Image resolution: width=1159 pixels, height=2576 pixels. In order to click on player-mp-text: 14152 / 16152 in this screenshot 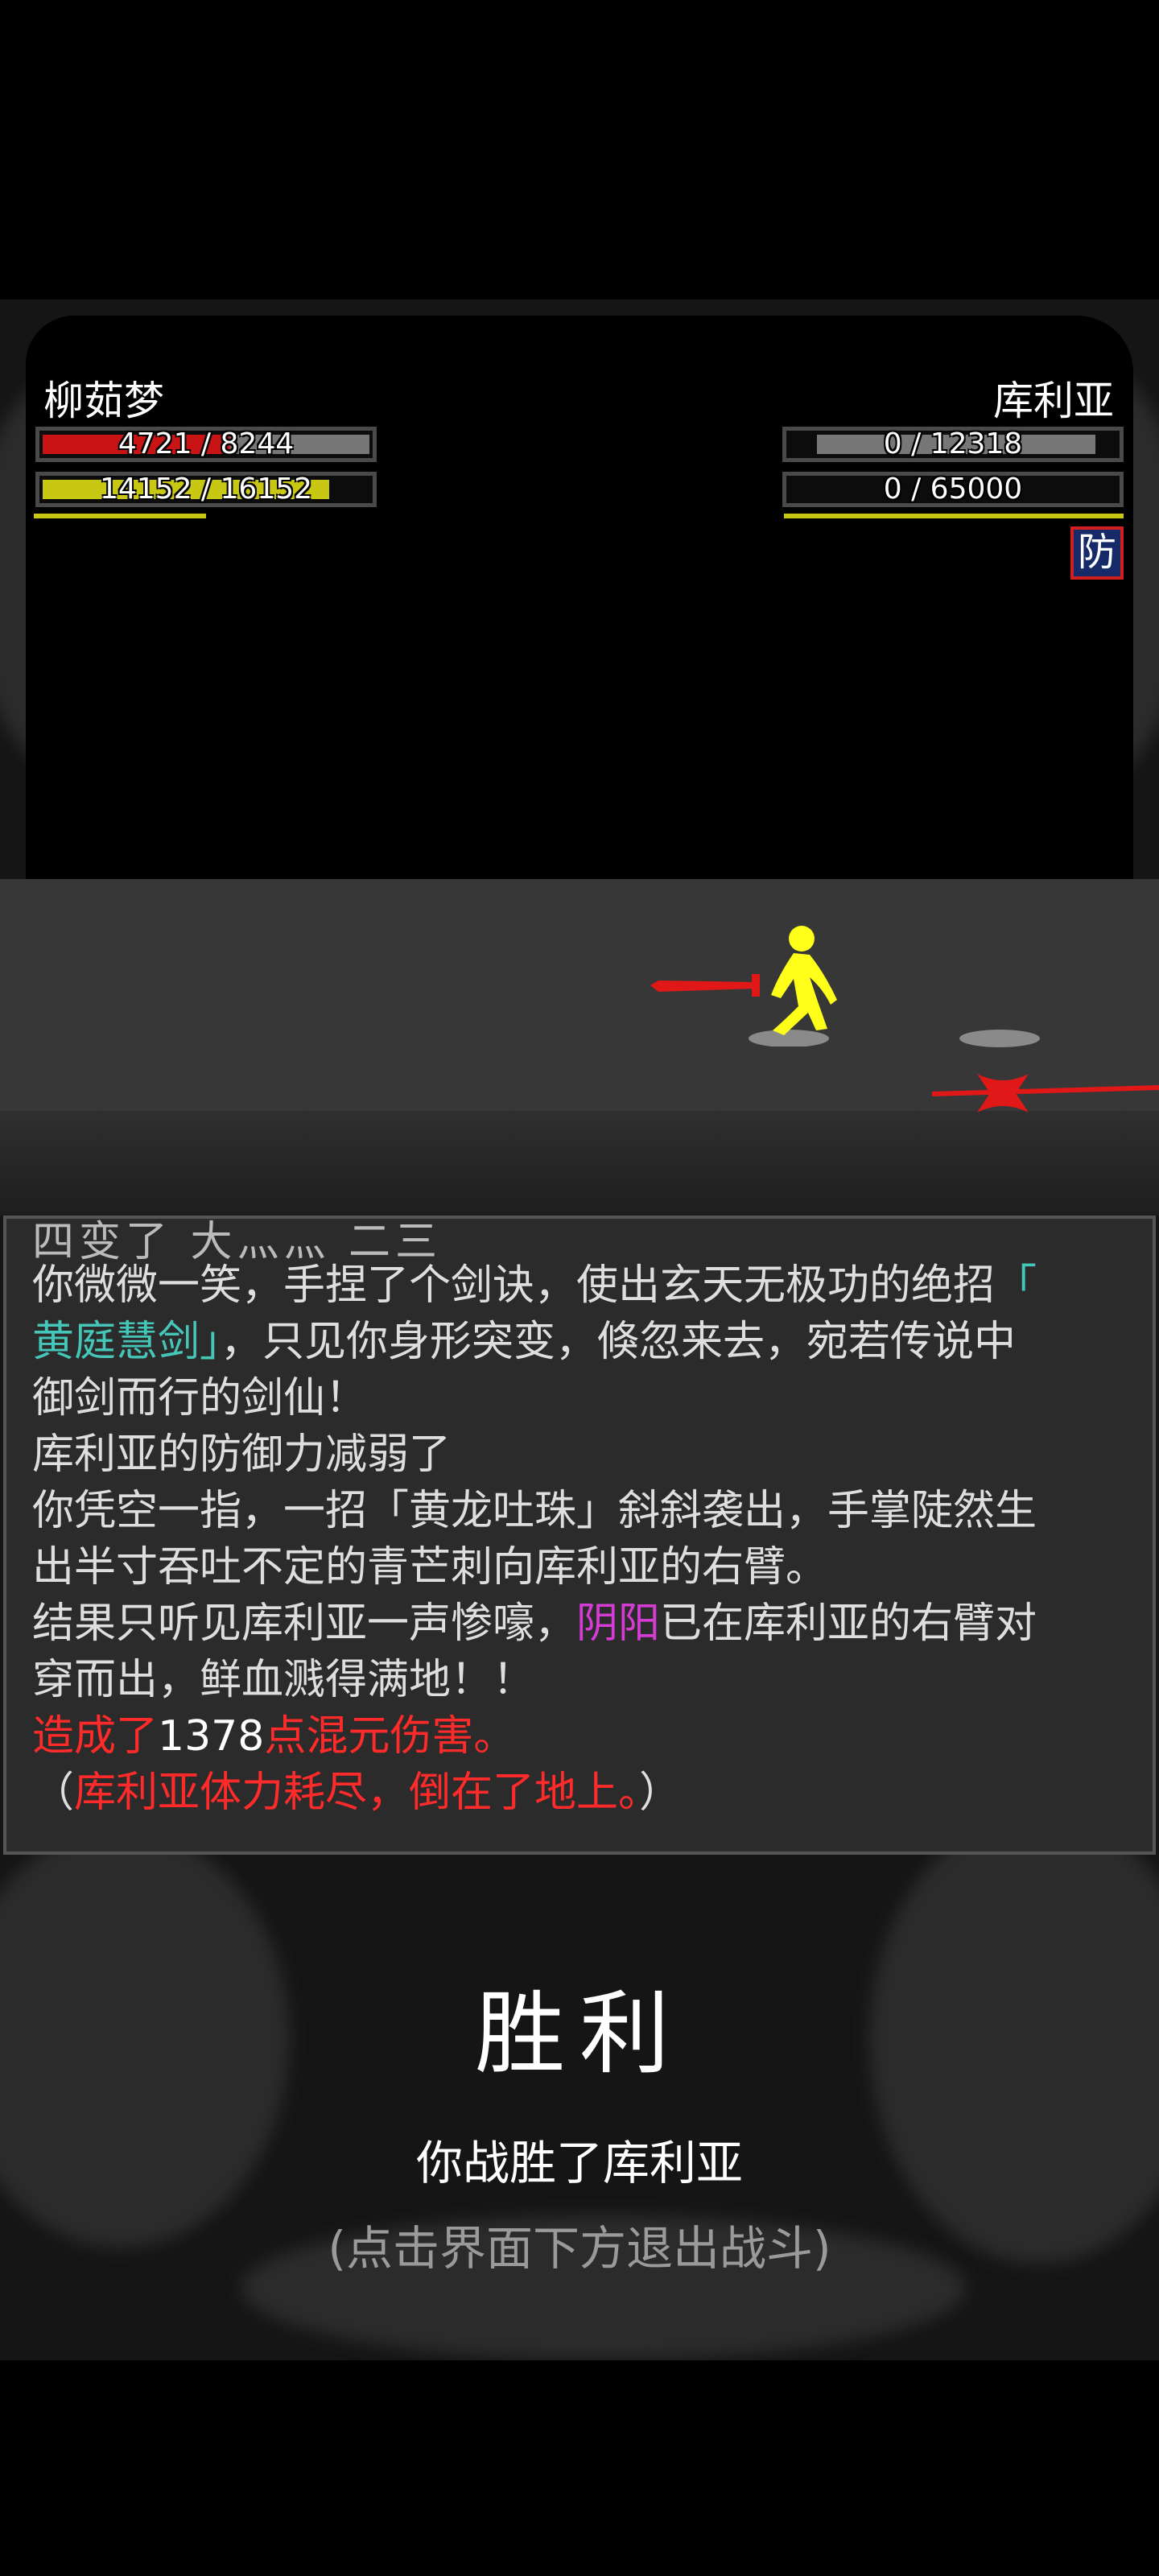, I will do `click(206, 489)`.